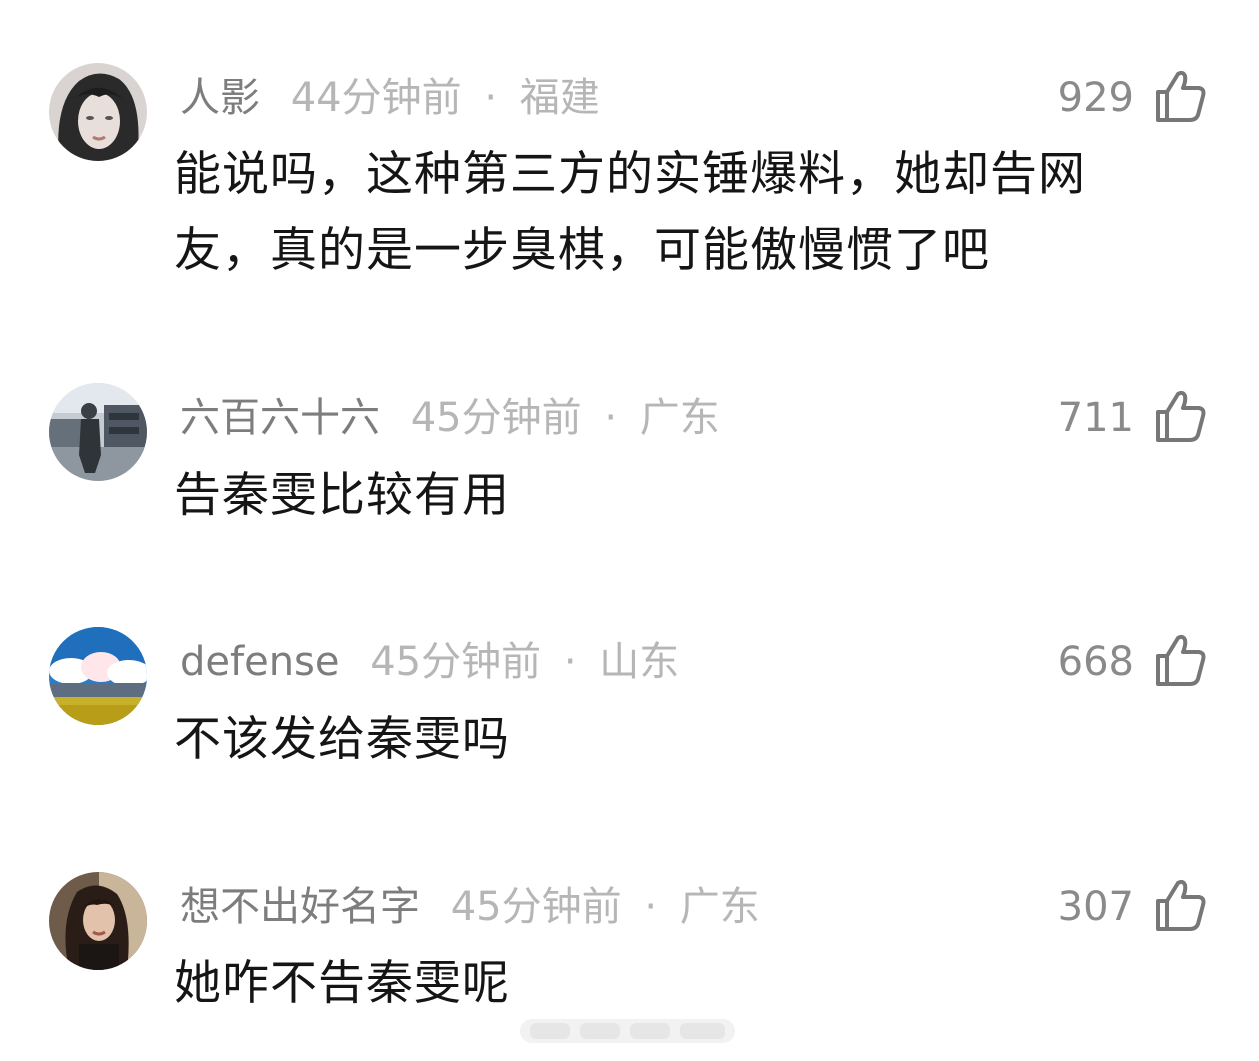  What do you see at coordinates (1095, 98) in the screenshot?
I see `like-count: 929` at bounding box center [1095, 98].